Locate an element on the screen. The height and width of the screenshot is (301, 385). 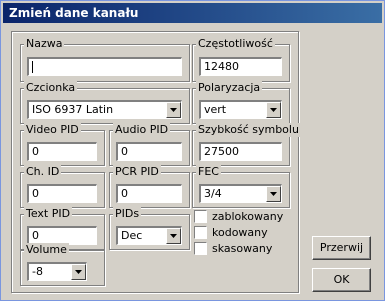
pids-dropdown-arrow is located at coordinates (173, 236).